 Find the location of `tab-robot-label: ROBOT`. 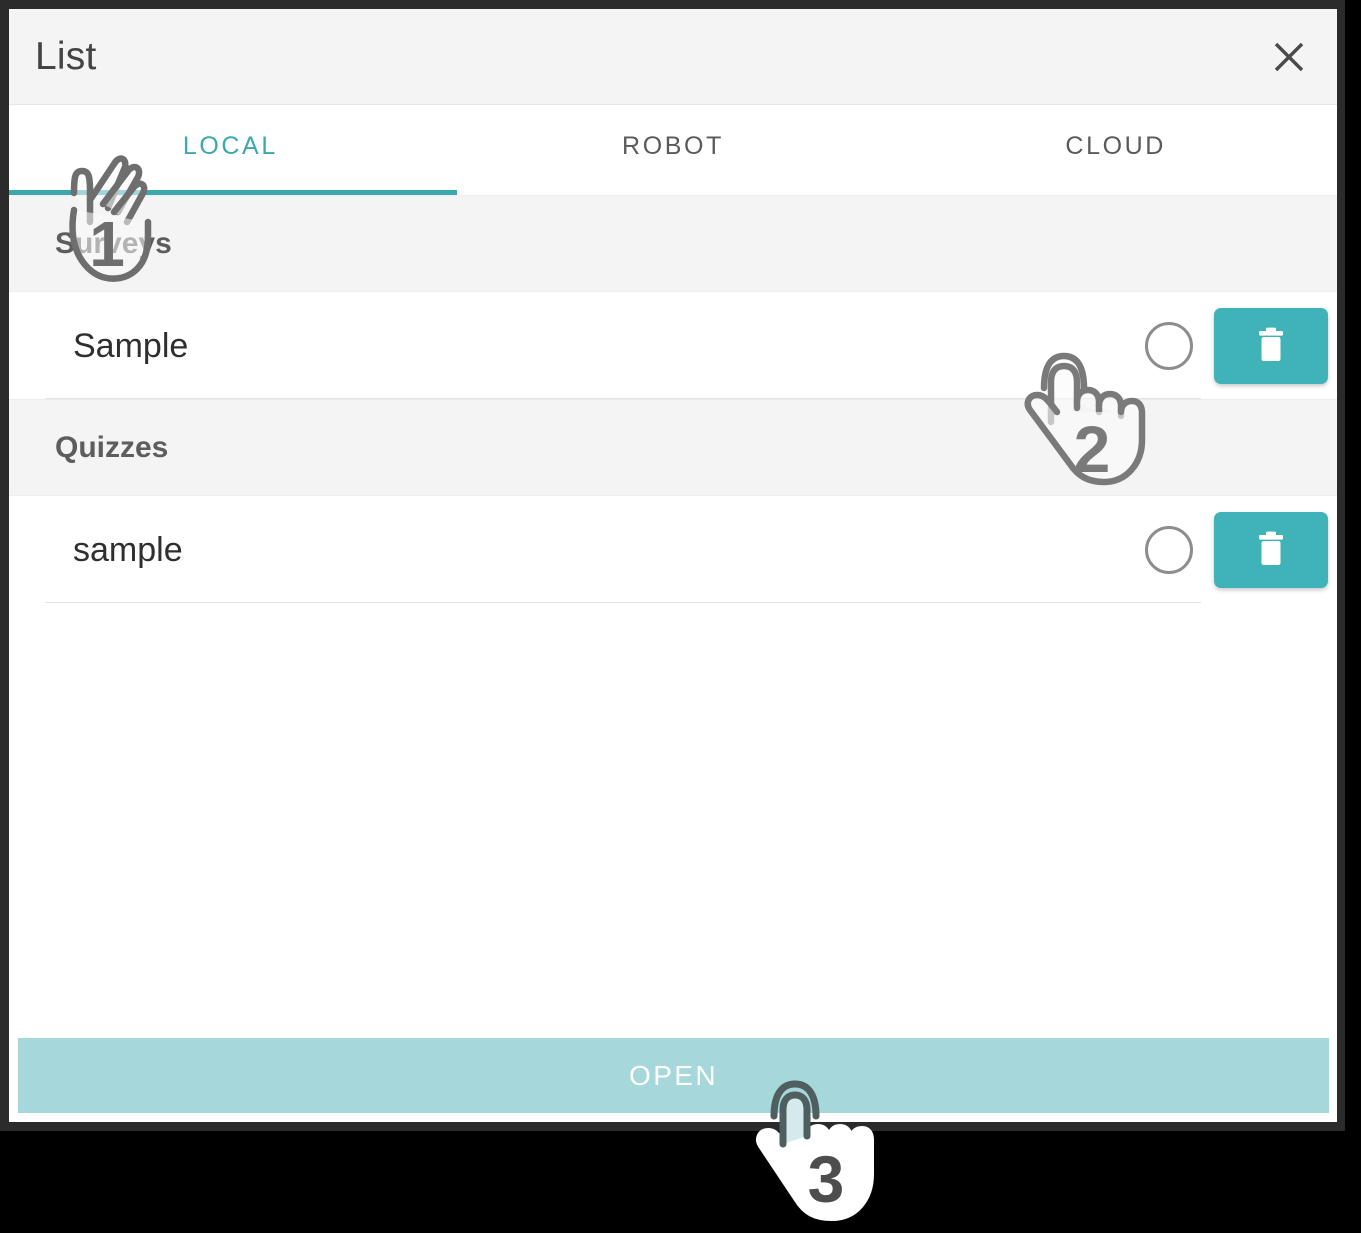

tab-robot-label: ROBOT is located at coordinates (673, 145).